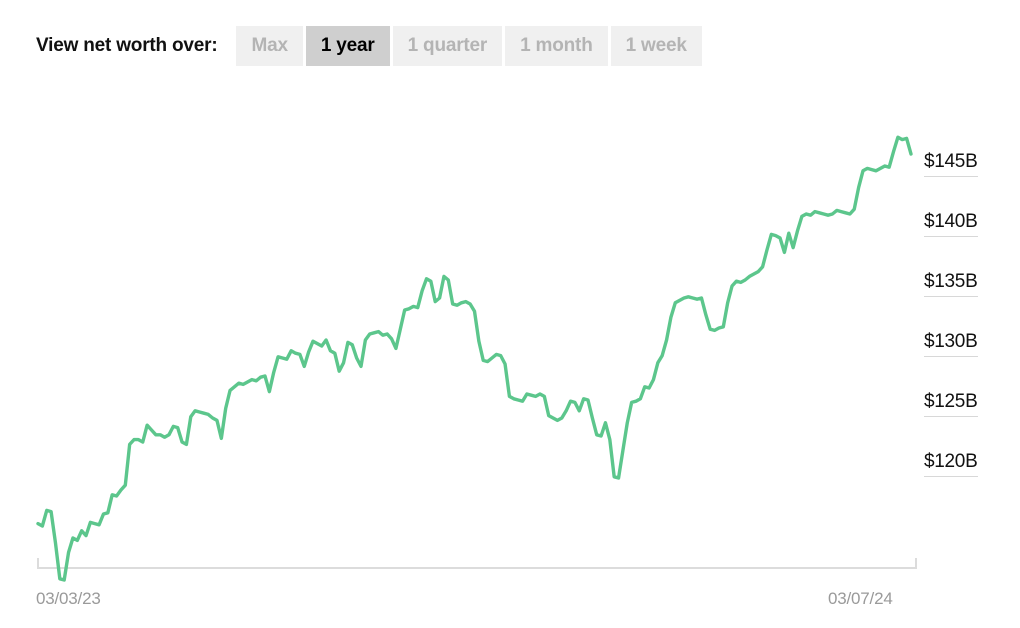 Image resolution: width=1020 pixels, height=628 pixels. What do you see at coordinates (951, 281) in the screenshot?
I see `y-tick-label: $135B` at bounding box center [951, 281].